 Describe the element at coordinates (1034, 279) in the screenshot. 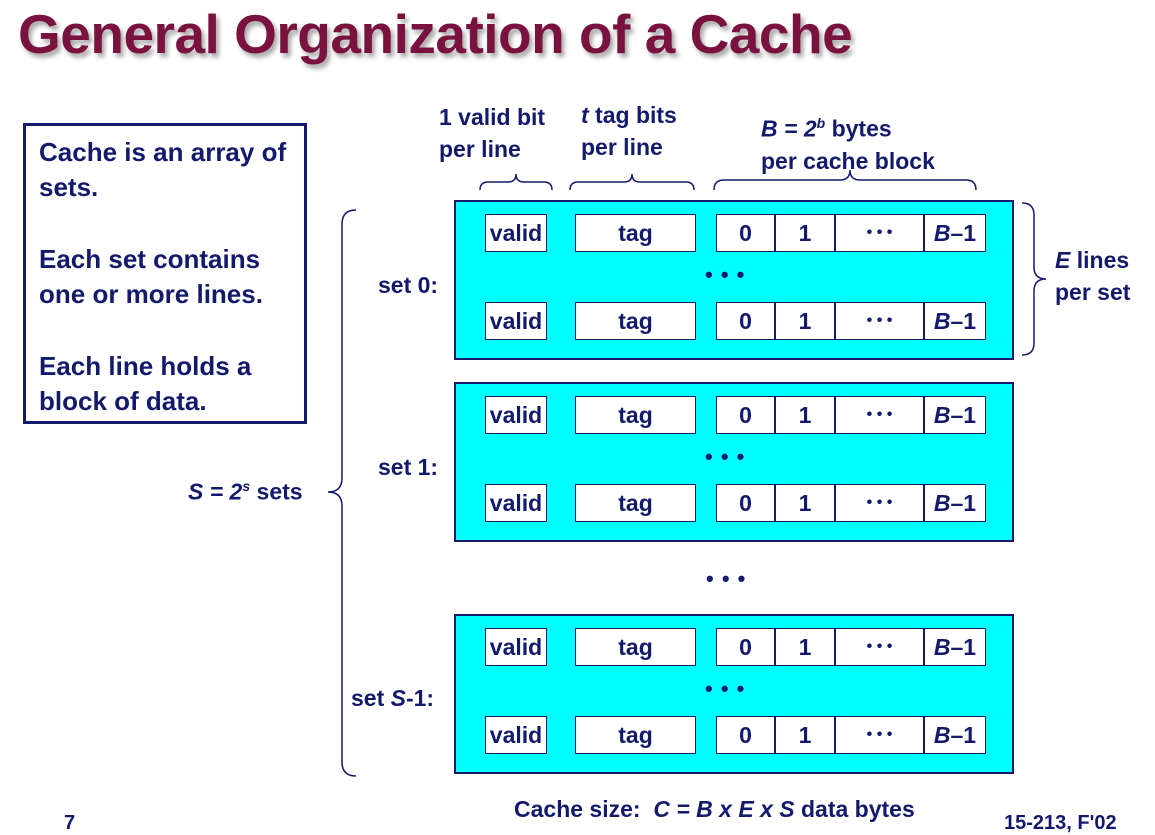

I see `brace-lines-per-set` at that location.